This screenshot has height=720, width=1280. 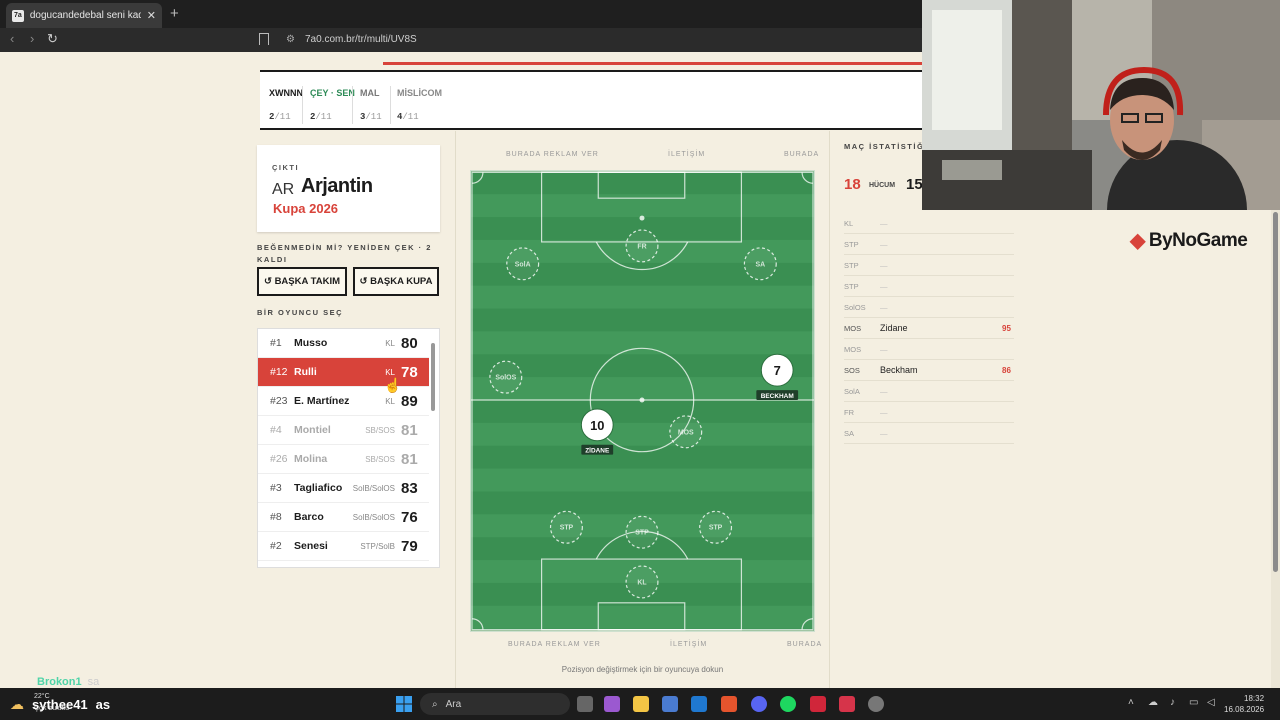 What do you see at coordinates (59, 682) in the screenshot?
I see `chat-user: Brokon1` at bounding box center [59, 682].